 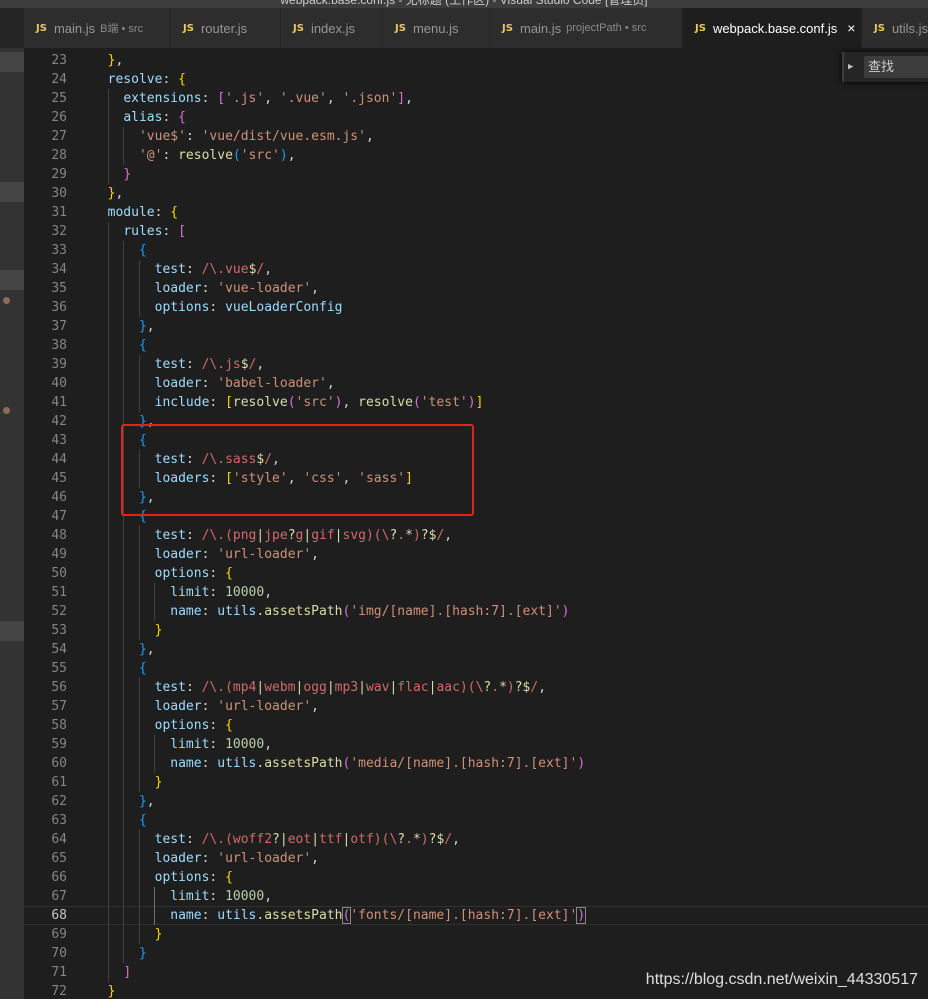 What do you see at coordinates (476, 592) in the screenshot?
I see `code-line: 51 limit: 10000,` at bounding box center [476, 592].